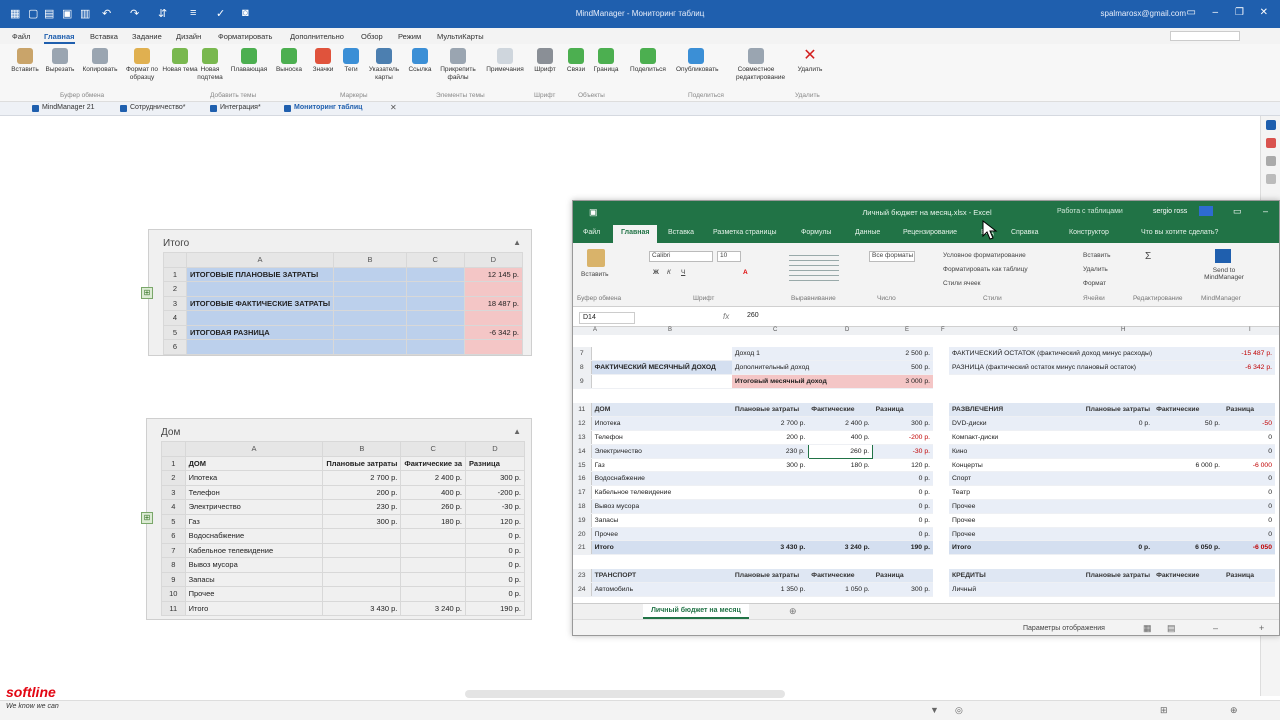 The width and height of the screenshot is (1280, 720). Describe the element at coordinates (60, 61) in the screenshot. I see `cut-button: Вырезать` at that location.